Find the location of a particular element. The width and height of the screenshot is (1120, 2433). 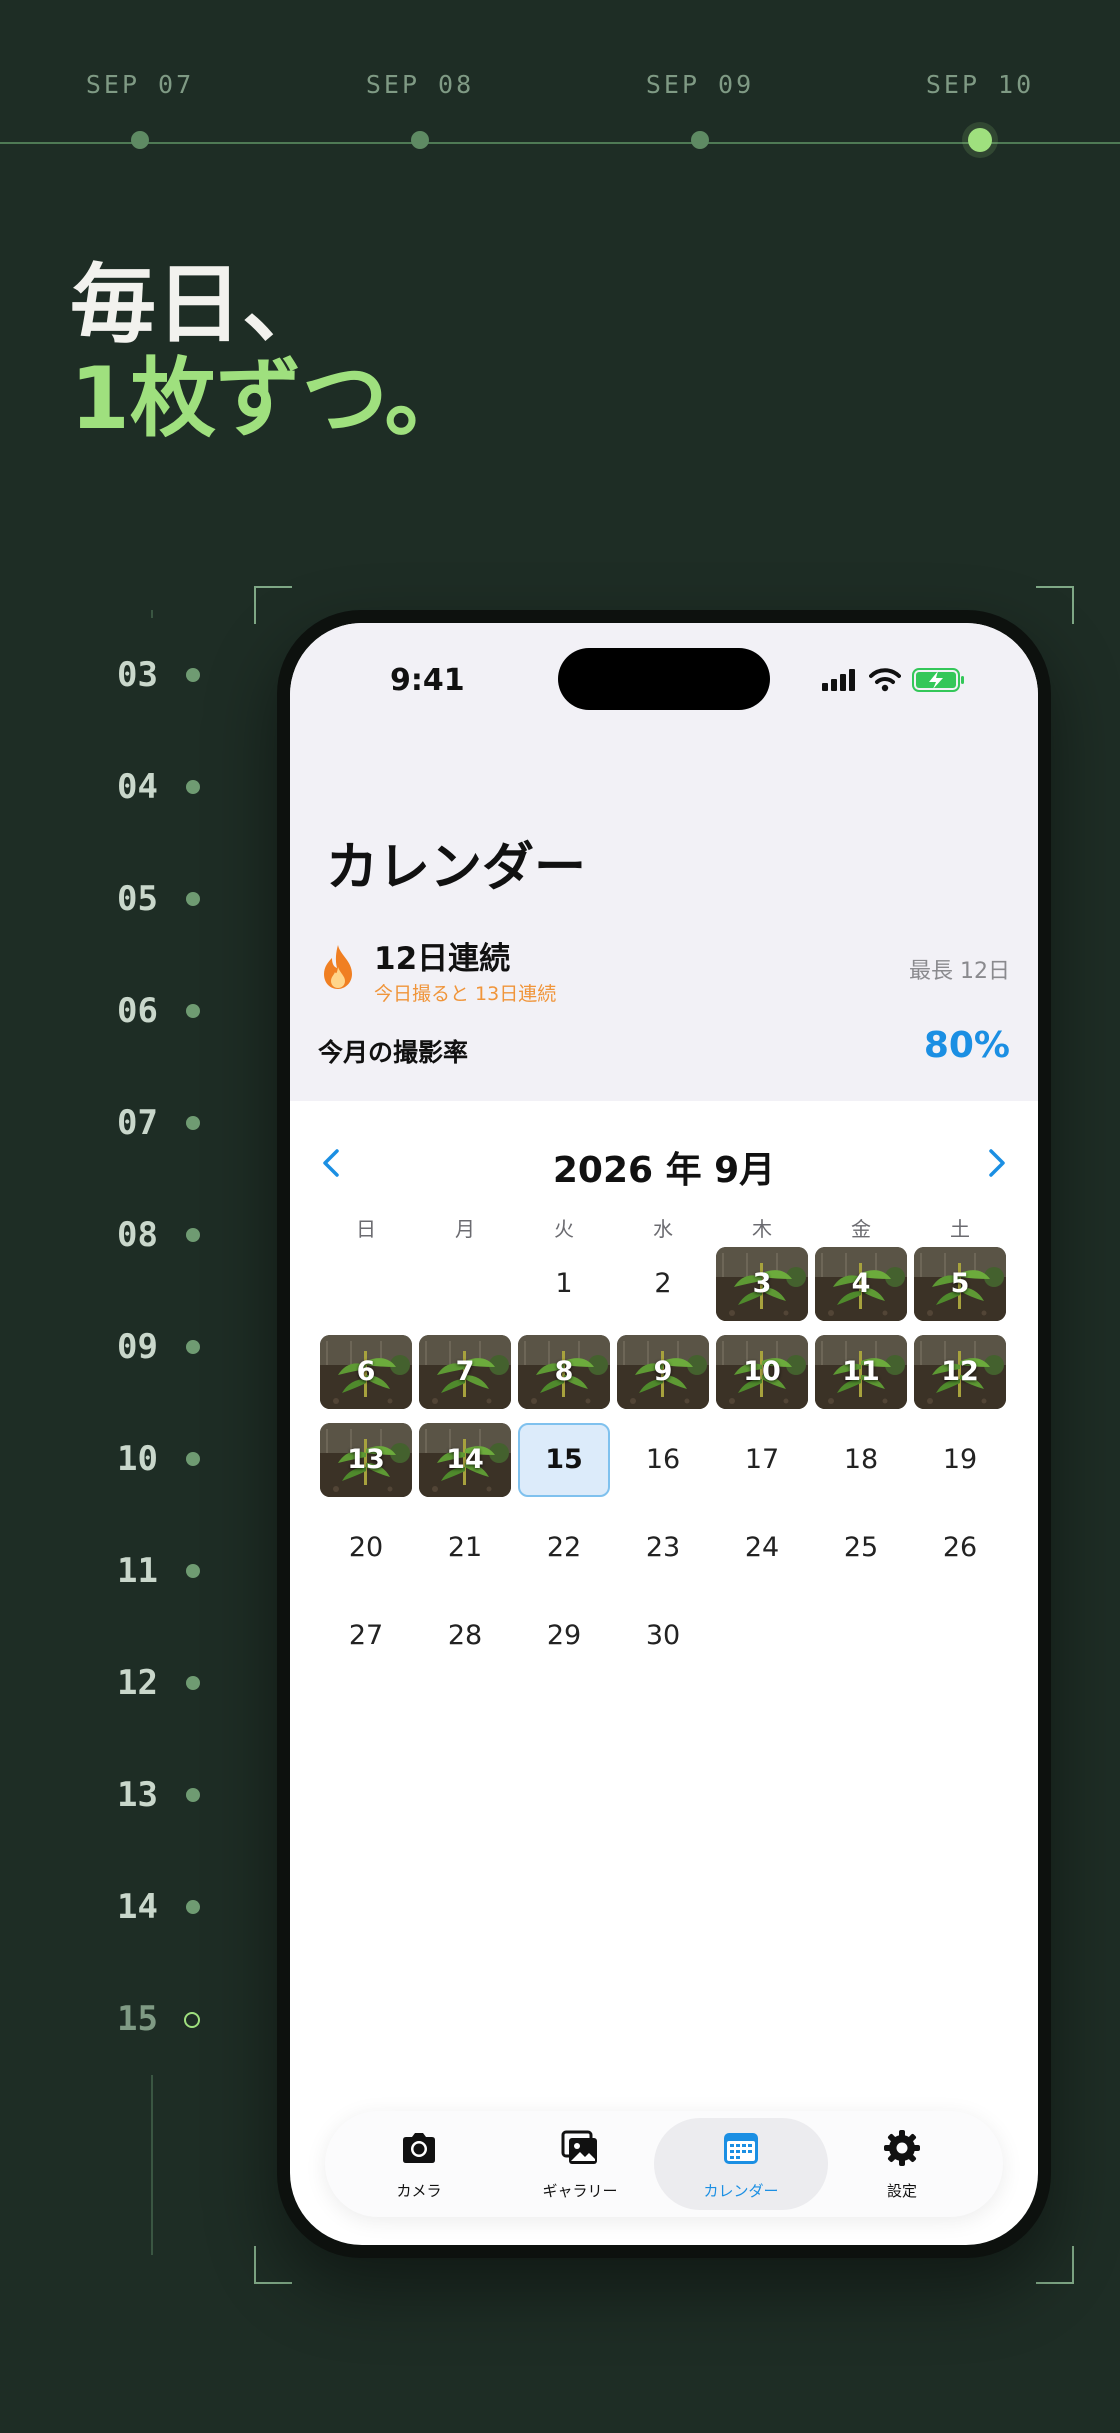

calendar-day: 28 is located at coordinates (465, 1636).